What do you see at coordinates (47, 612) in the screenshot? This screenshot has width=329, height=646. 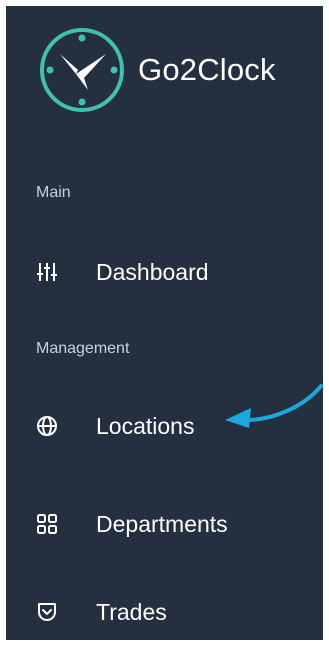 I see `pocket-icon` at bounding box center [47, 612].